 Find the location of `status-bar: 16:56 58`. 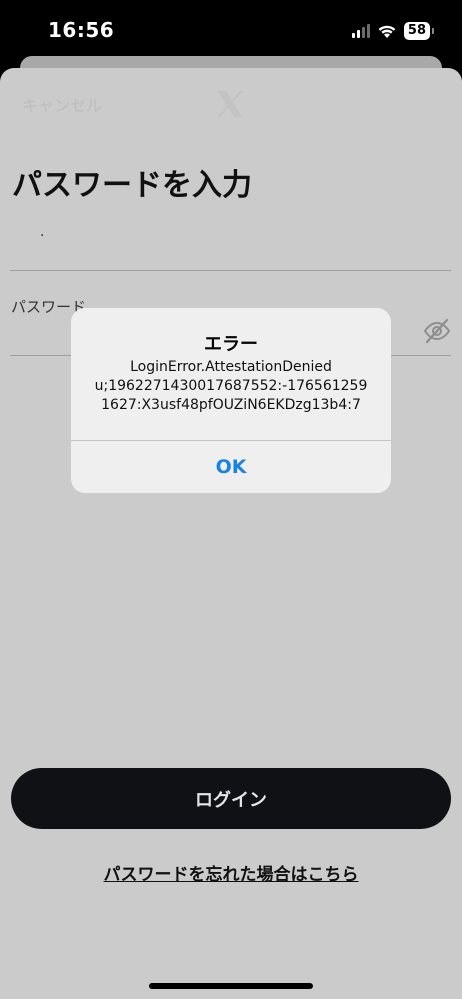

status-bar: 16:56 58 is located at coordinates (231, 30).